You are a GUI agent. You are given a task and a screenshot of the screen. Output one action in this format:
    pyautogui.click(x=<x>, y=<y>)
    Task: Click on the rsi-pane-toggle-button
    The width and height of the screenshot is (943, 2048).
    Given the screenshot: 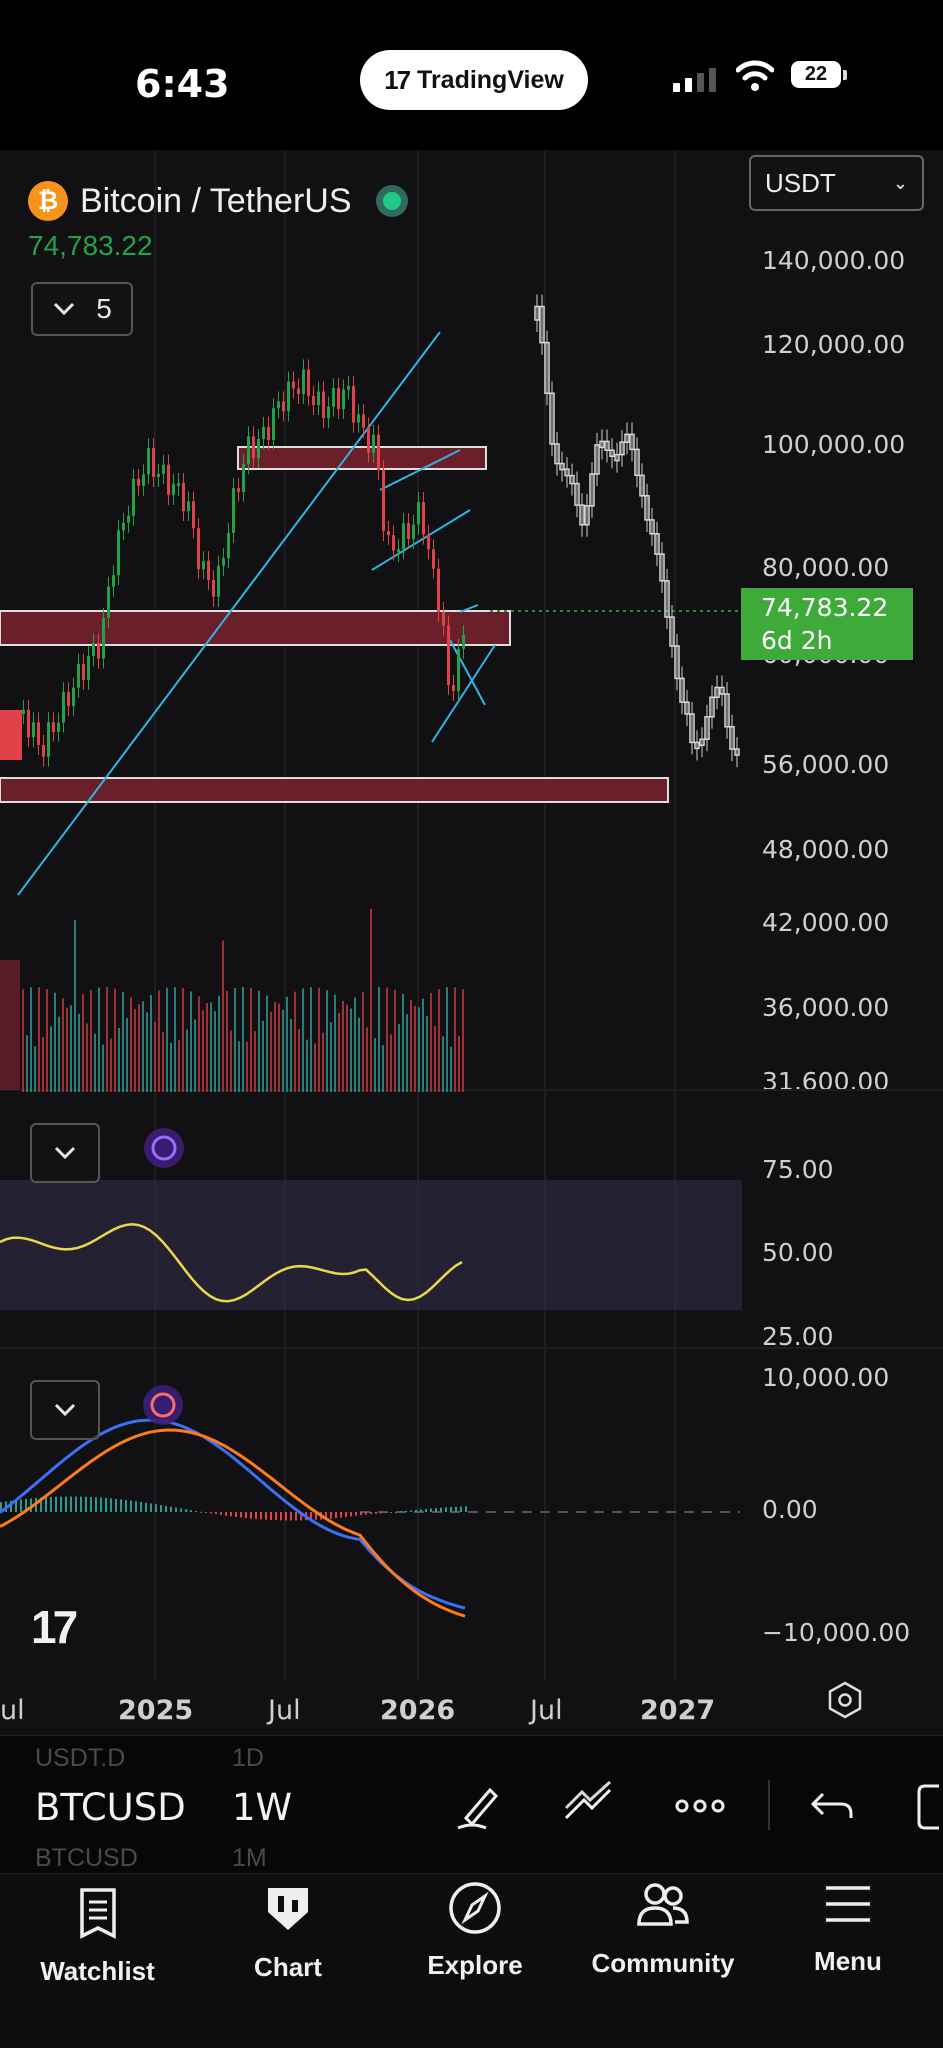 What is the action you would take?
    pyautogui.click(x=65, y=1153)
    